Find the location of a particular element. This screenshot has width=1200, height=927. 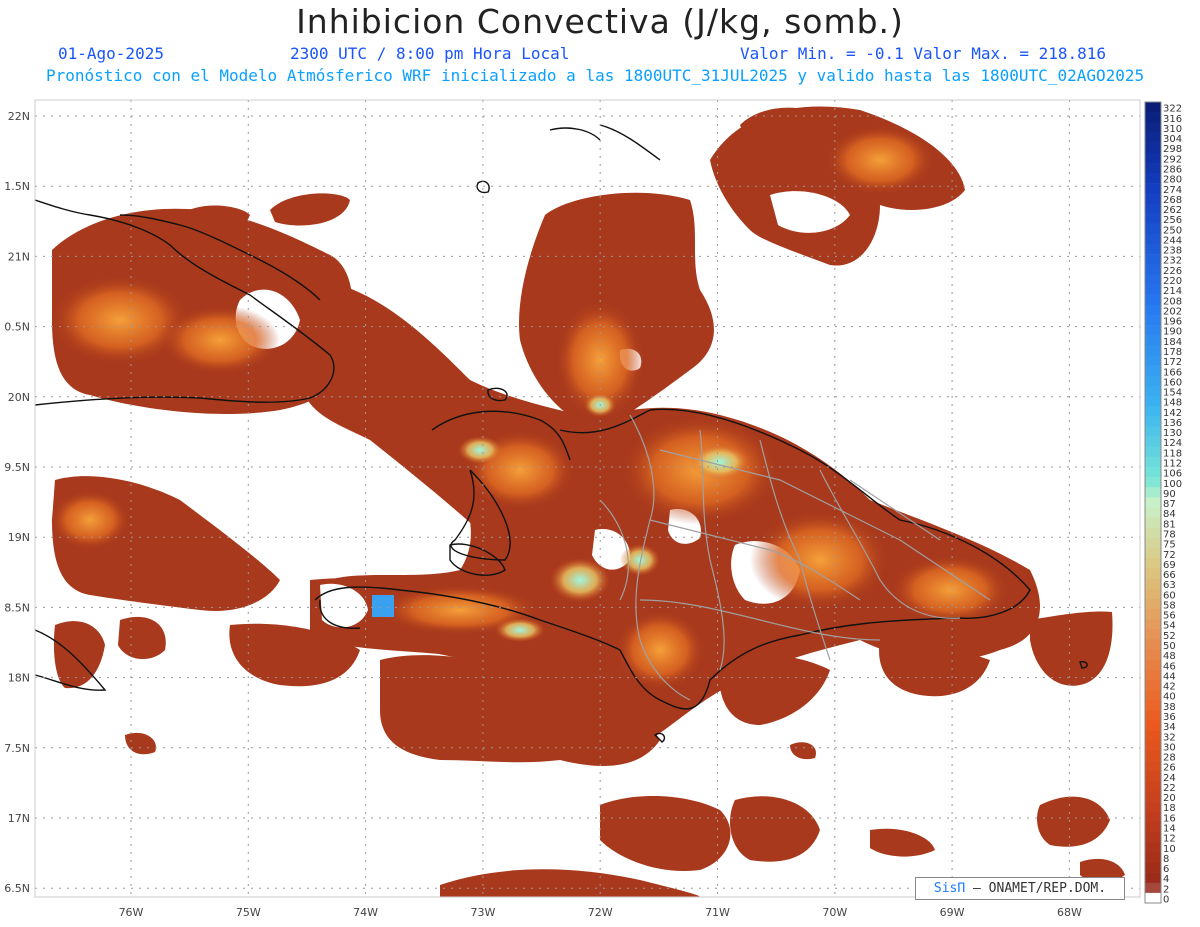

lat-label: 21N is located at coordinates (19, 256).